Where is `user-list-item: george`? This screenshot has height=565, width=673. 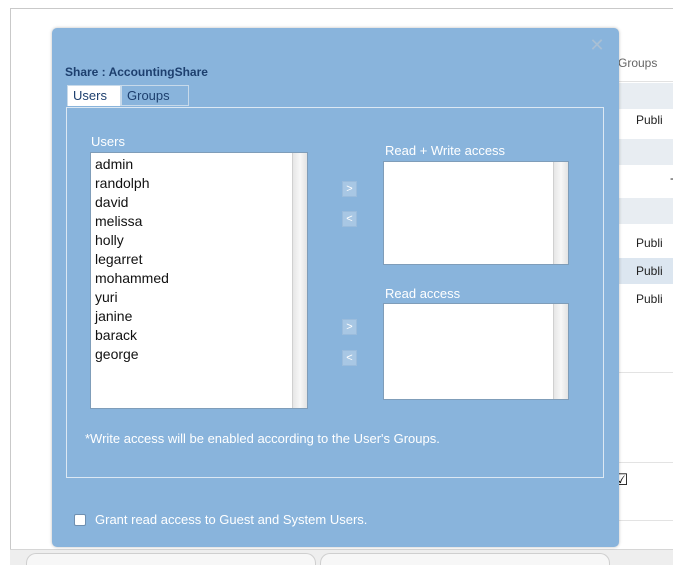 user-list-item: george is located at coordinates (201, 354).